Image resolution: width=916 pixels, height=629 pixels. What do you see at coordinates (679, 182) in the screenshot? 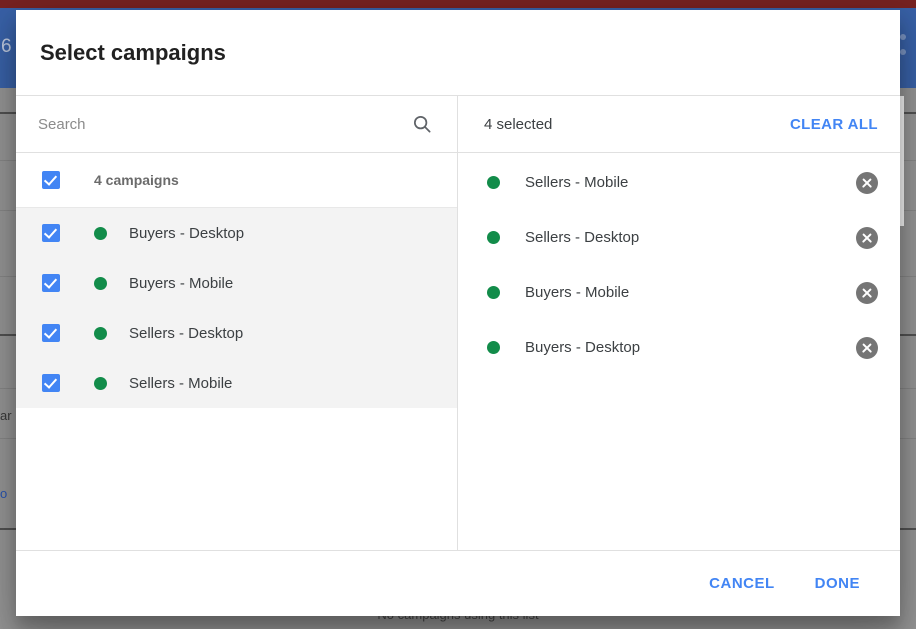
I see `selected-row: Sellers - Mobile` at bounding box center [679, 182].